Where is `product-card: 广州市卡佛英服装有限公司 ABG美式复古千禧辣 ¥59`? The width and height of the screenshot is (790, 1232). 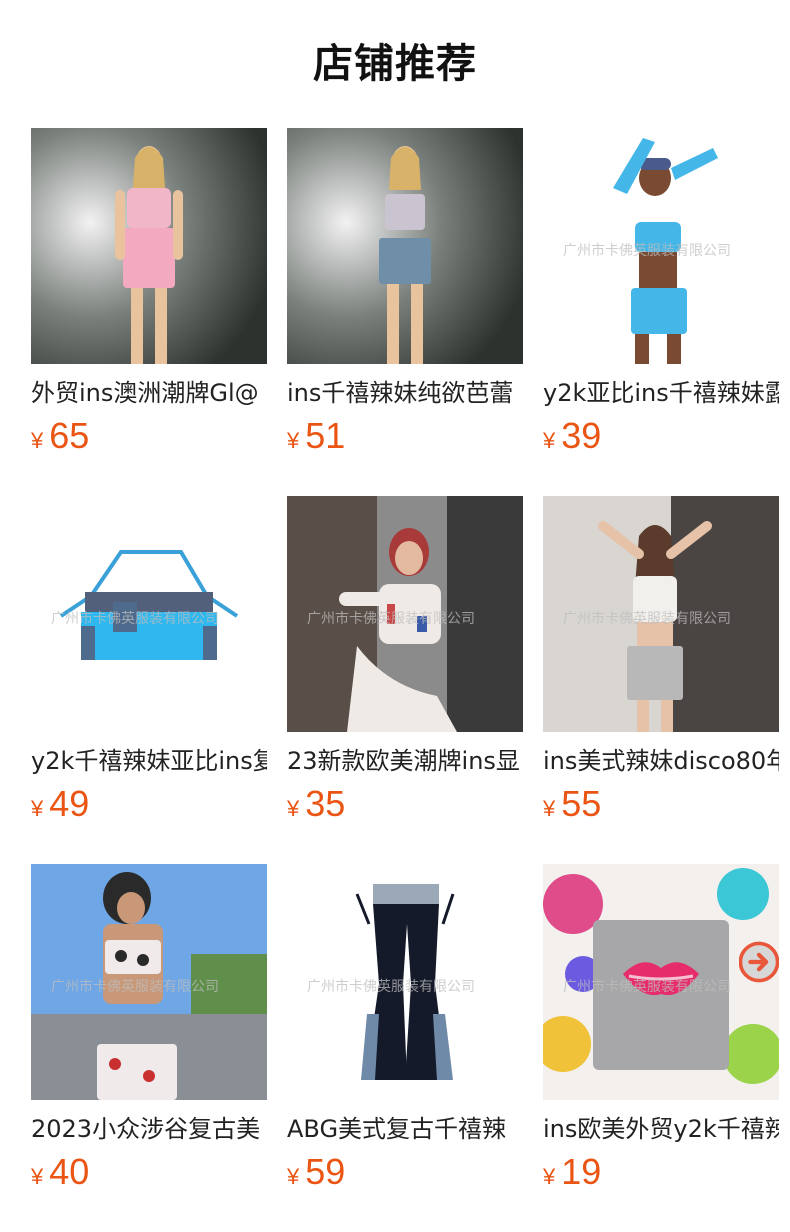 product-card: 广州市卡佛英服装有限公司 ABG美式复古千禧辣 ¥59 is located at coordinates (405, 1029).